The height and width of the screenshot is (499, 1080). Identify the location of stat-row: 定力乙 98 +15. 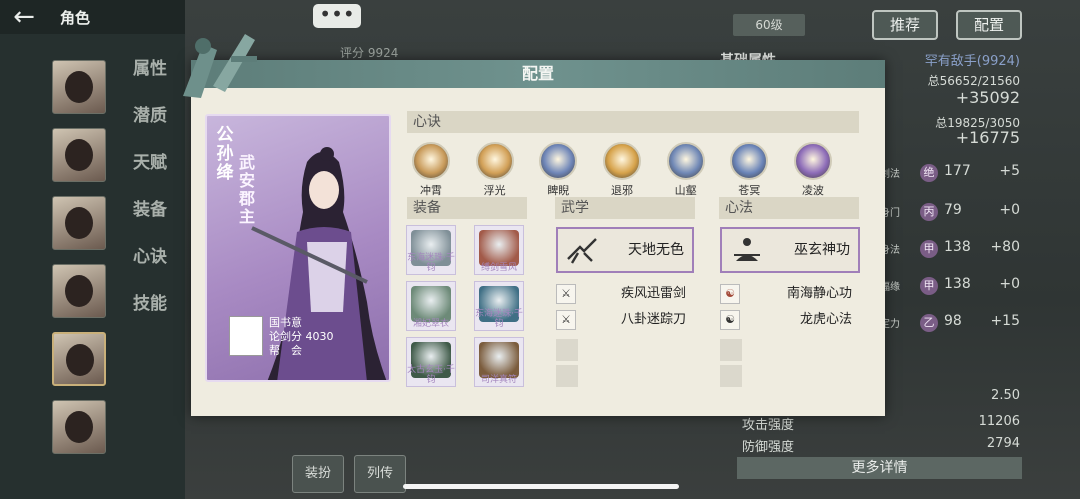
(950, 325).